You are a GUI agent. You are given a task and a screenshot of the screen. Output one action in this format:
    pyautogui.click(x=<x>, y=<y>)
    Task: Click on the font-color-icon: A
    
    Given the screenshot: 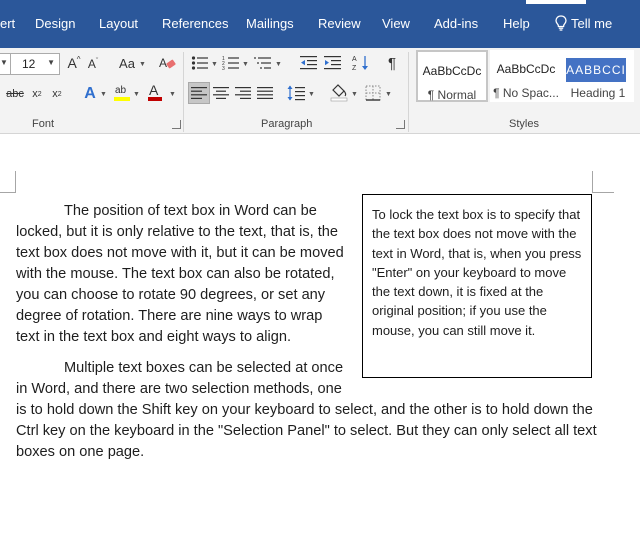 What is the action you would take?
    pyautogui.click(x=155, y=92)
    